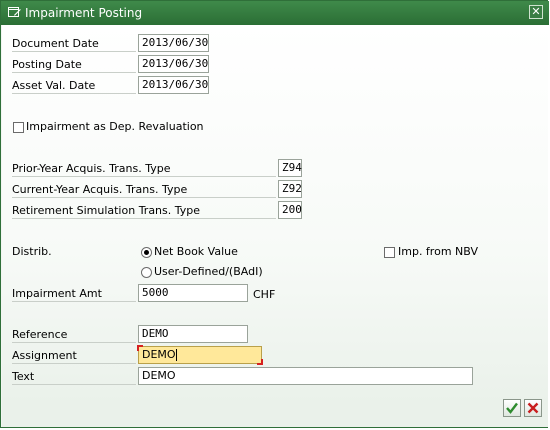 The height and width of the screenshot is (430, 550). I want to click on reference-label: Reference, so click(74, 335).